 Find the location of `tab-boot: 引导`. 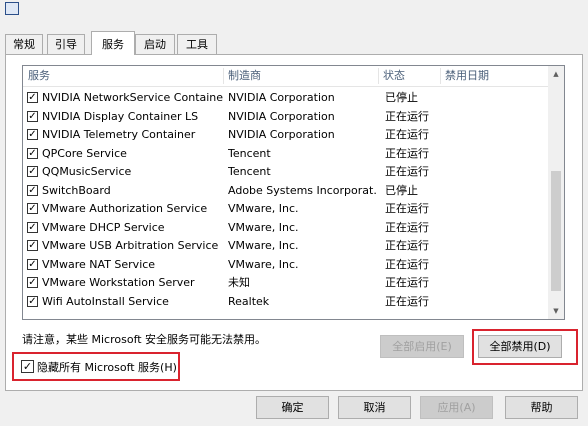

tab-boot: 引导 is located at coordinates (66, 44).